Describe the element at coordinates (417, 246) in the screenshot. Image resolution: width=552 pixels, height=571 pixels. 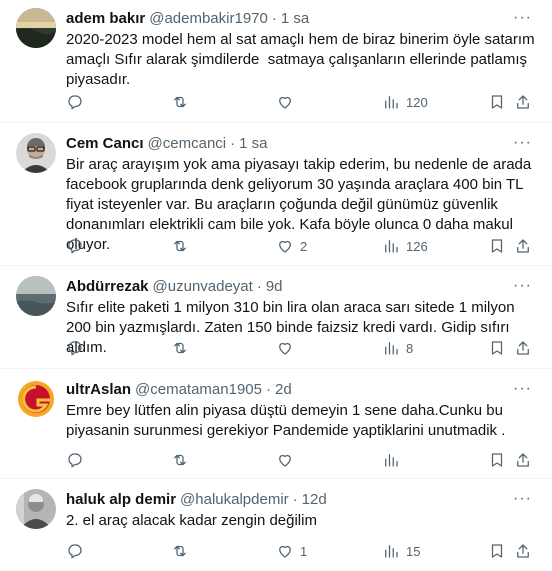
I see `view-count: 126` at that location.